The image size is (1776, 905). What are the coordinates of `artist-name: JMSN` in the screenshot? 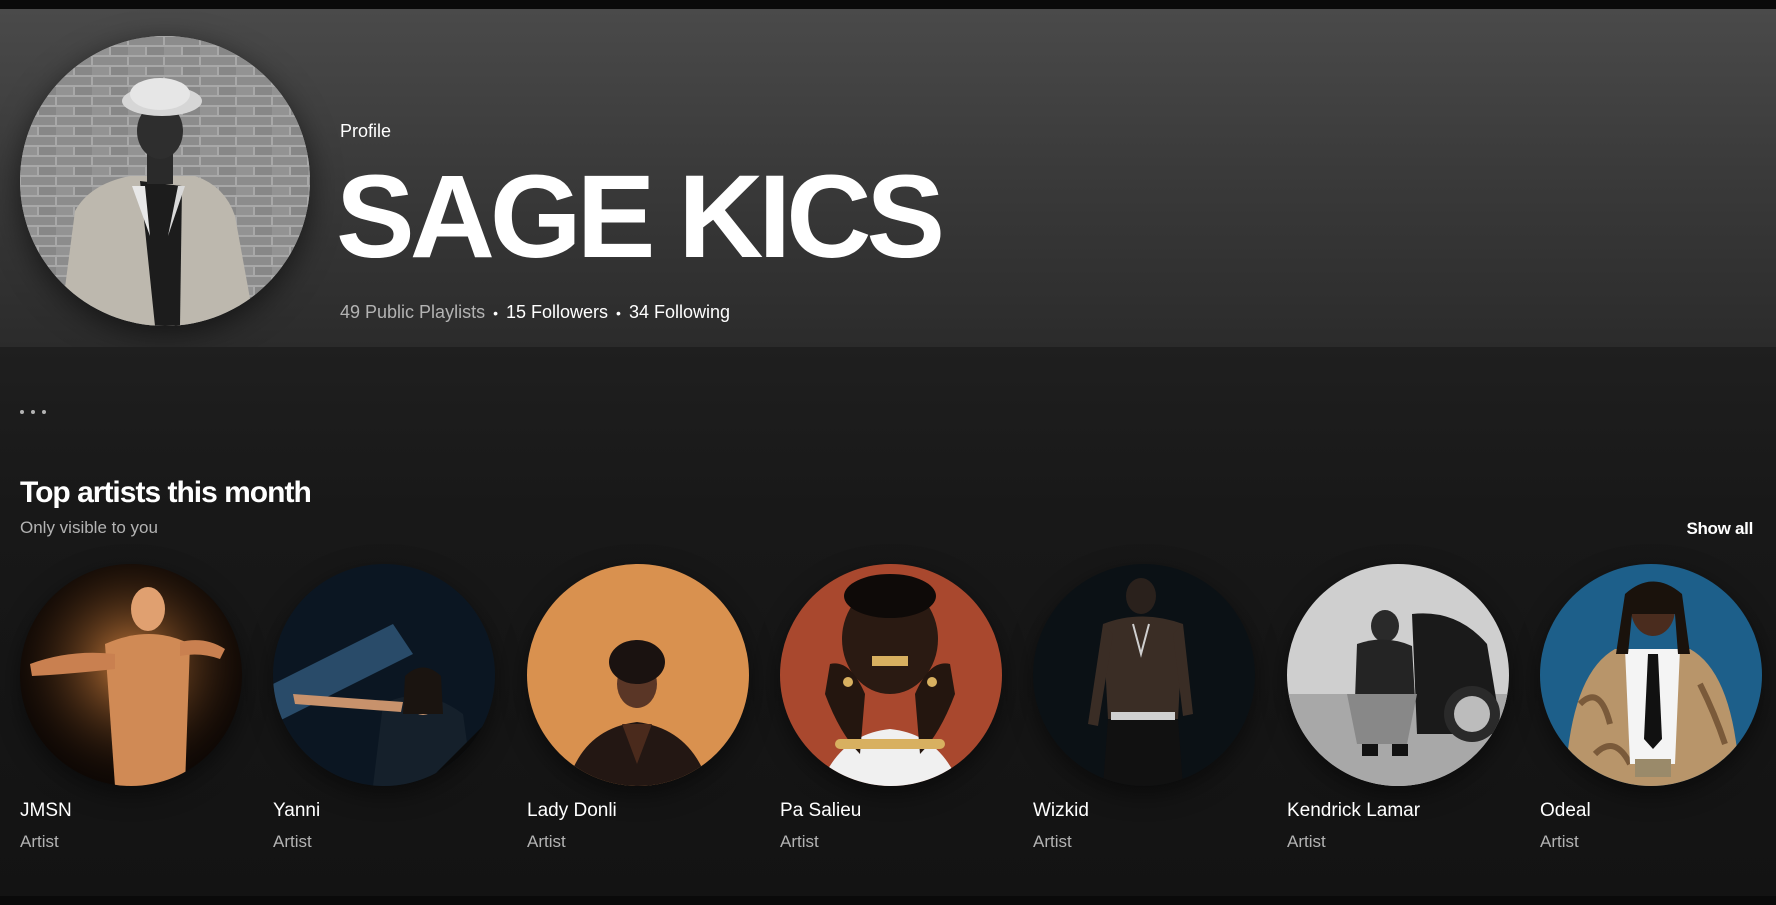 It's located at (46, 811).